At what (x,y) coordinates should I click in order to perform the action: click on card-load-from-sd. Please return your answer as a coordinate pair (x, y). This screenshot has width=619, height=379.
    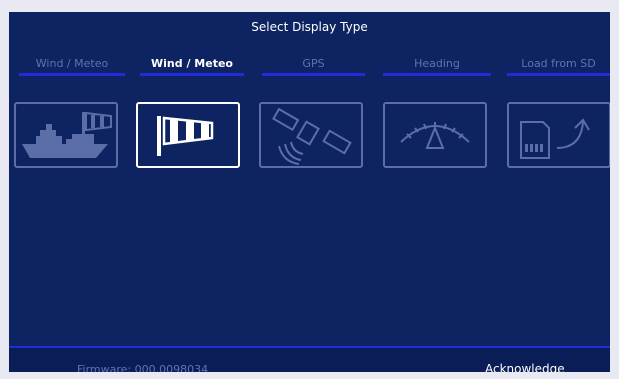
    Looking at the image, I should click on (558, 135).